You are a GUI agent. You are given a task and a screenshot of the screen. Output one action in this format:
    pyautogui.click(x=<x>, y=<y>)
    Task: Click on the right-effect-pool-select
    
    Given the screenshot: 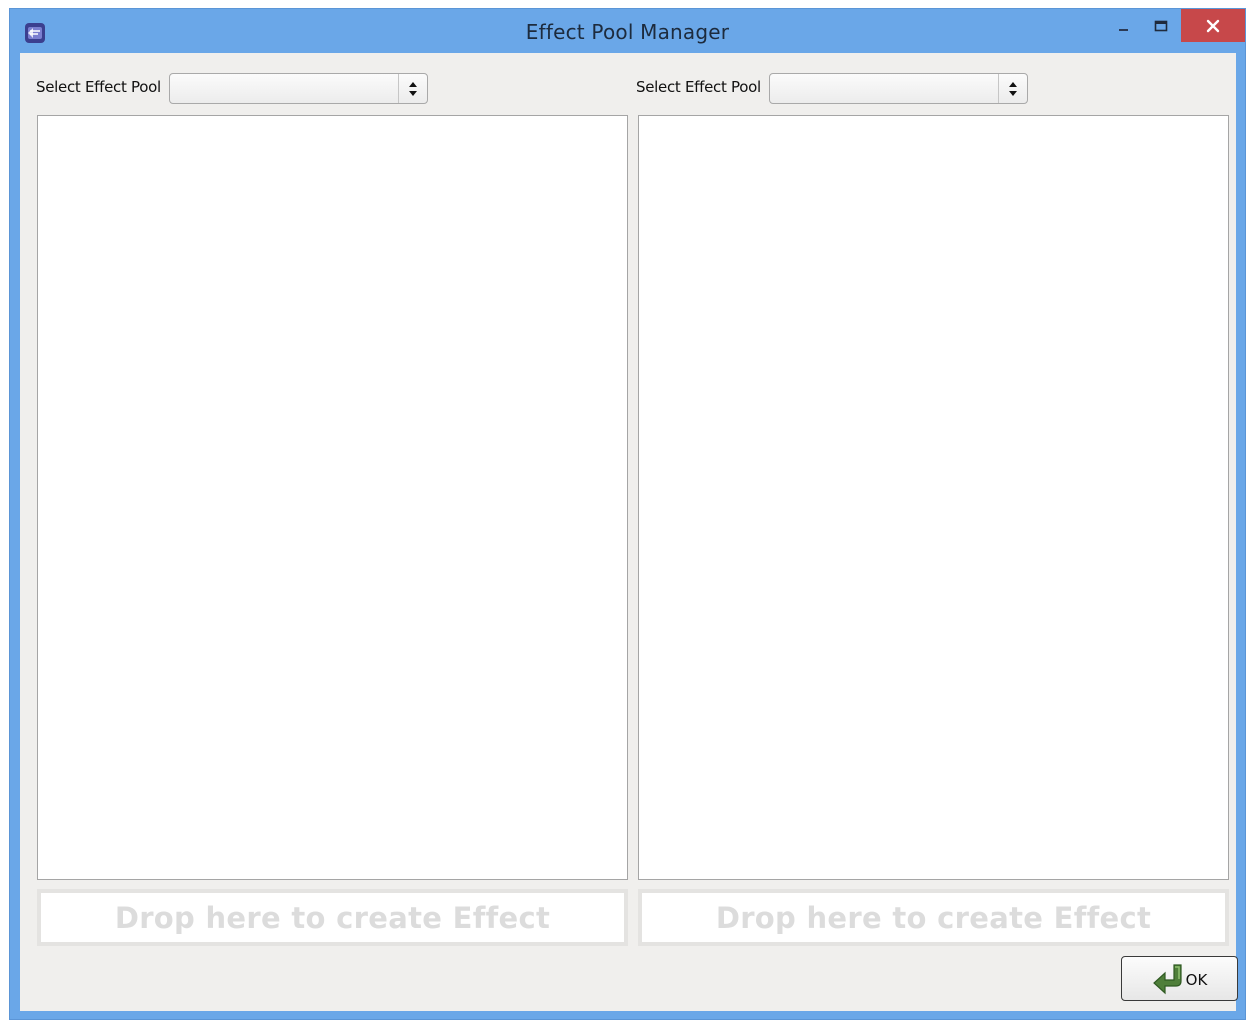 What is the action you would take?
    pyautogui.click(x=898, y=88)
    